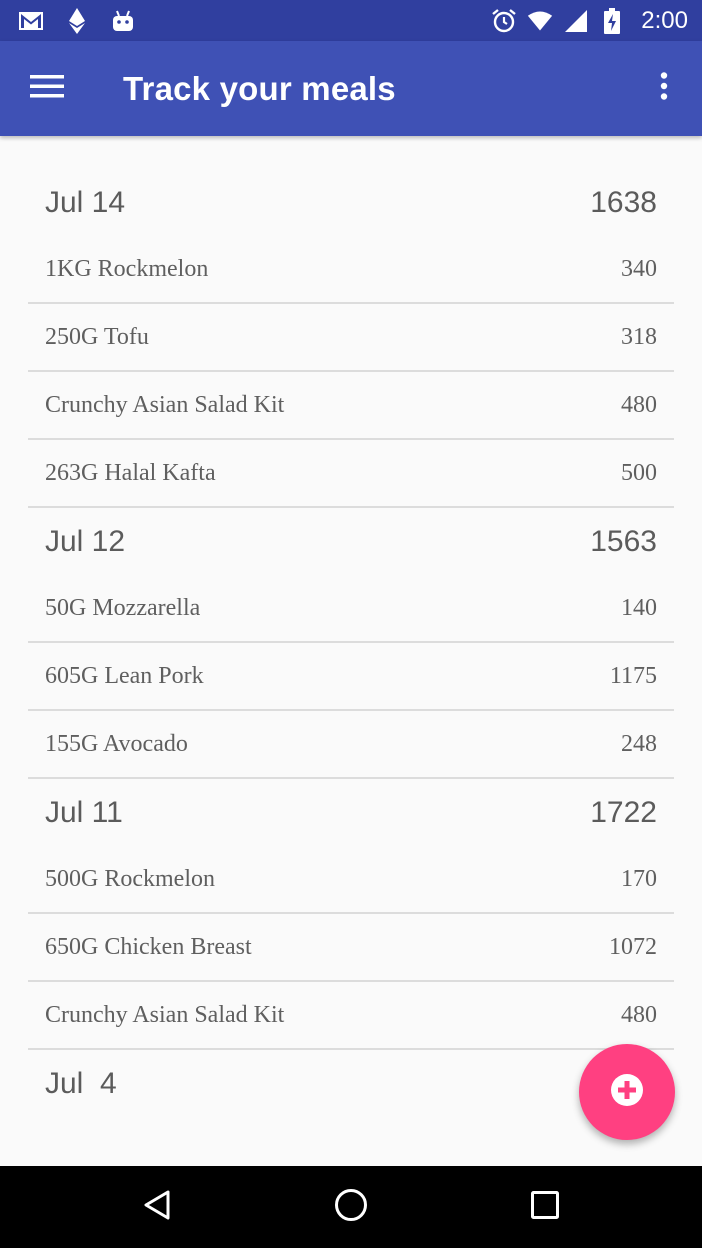  I want to click on day-total: 1638, so click(623, 202).